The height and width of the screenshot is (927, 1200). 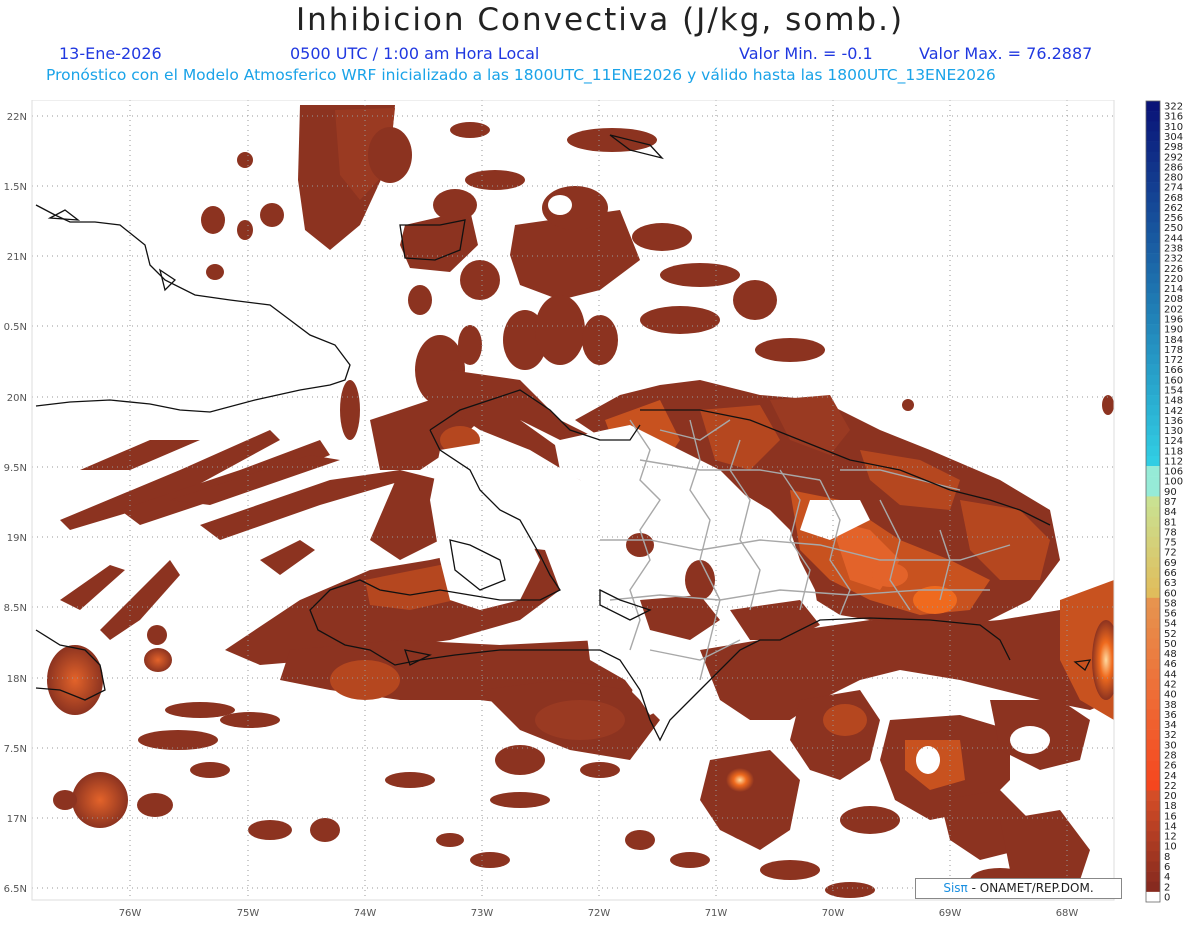 What do you see at coordinates (15, 889) in the screenshot?
I see `lat-label: 6.5N` at bounding box center [15, 889].